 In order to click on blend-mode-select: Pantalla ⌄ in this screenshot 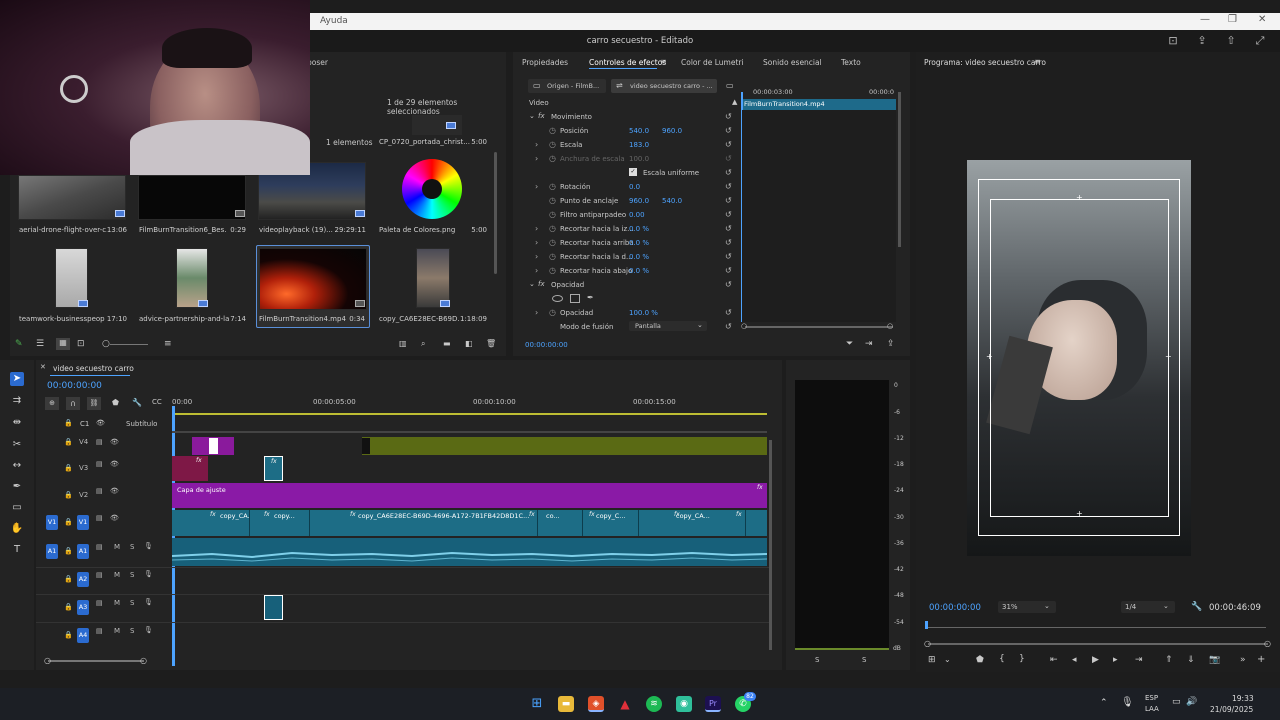, I will do `click(668, 326)`.